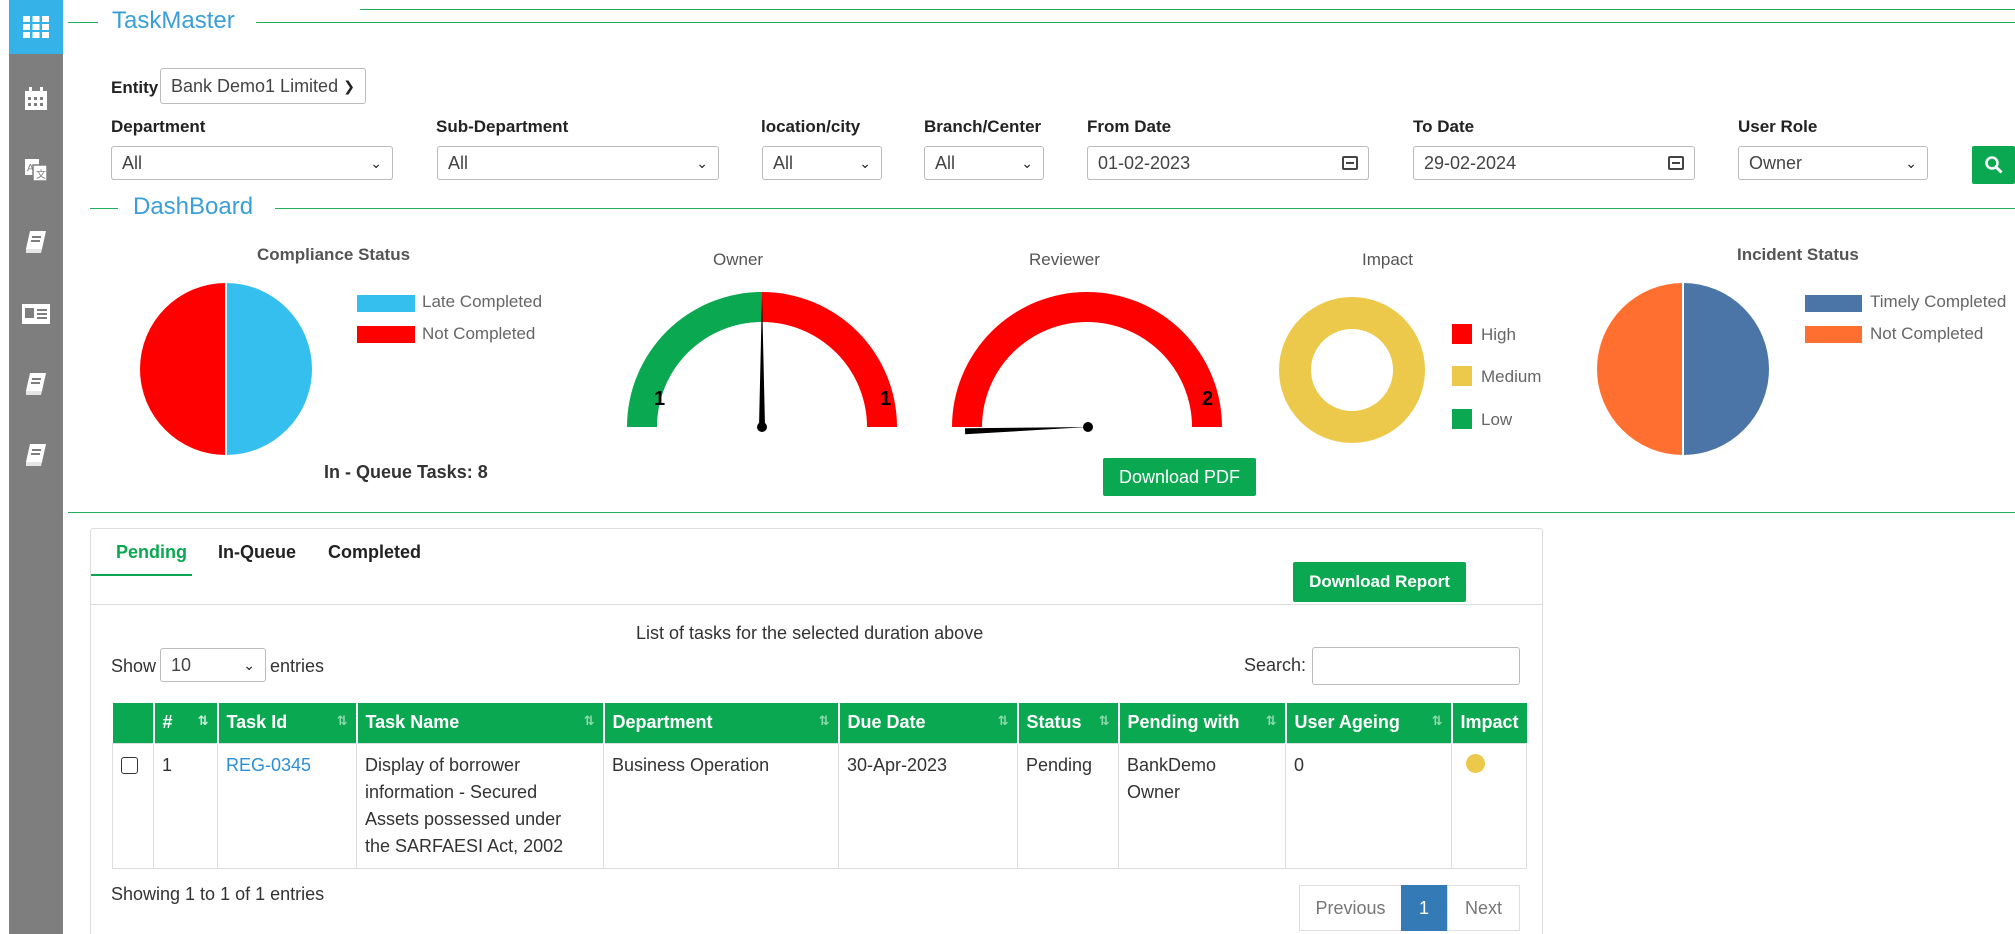  Describe the element at coordinates (255, 85) in the screenshot. I see `entity-value: Bank Demo1 Limited` at that location.